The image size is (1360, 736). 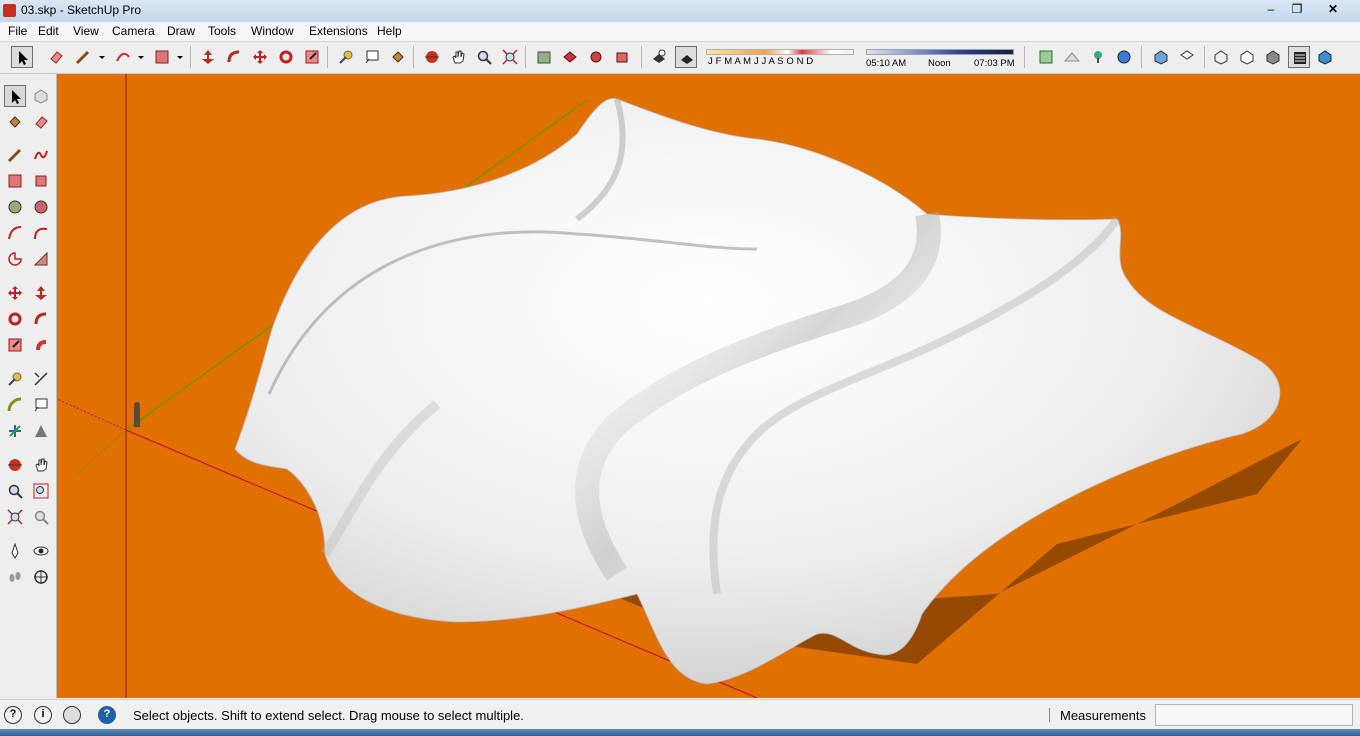 I want to click on tape-measure-tool-button, so click(x=346, y=57).